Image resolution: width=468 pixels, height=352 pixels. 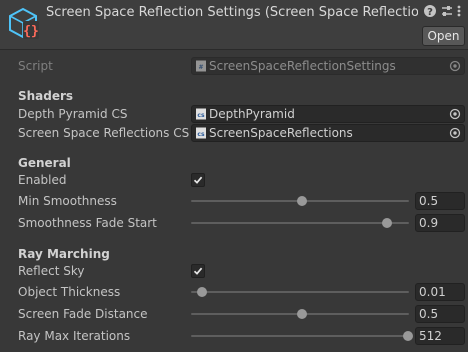 I want to click on open-button: Open, so click(x=443, y=36).